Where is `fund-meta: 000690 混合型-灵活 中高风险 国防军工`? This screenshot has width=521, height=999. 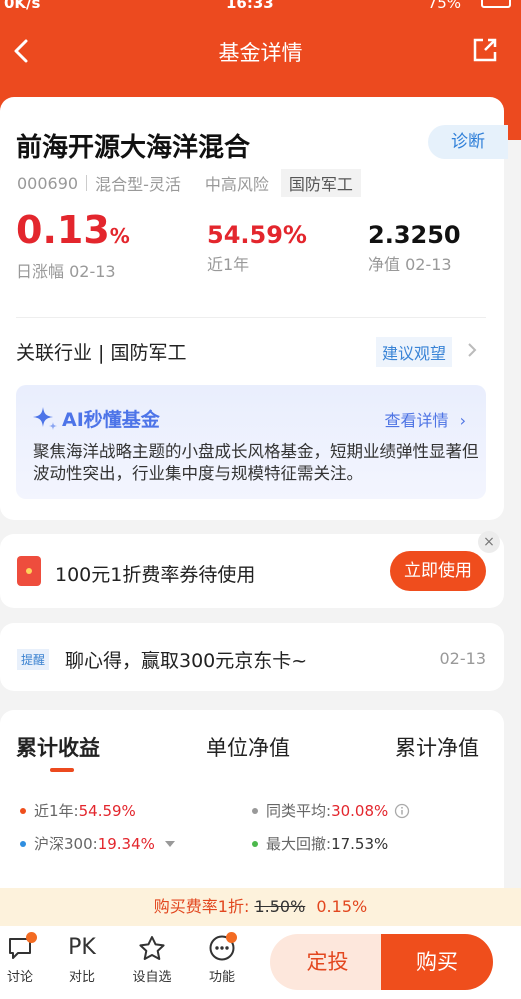 fund-meta: 000690 混合型-灵活 中高风险 国防军工 is located at coordinates (189, 183).